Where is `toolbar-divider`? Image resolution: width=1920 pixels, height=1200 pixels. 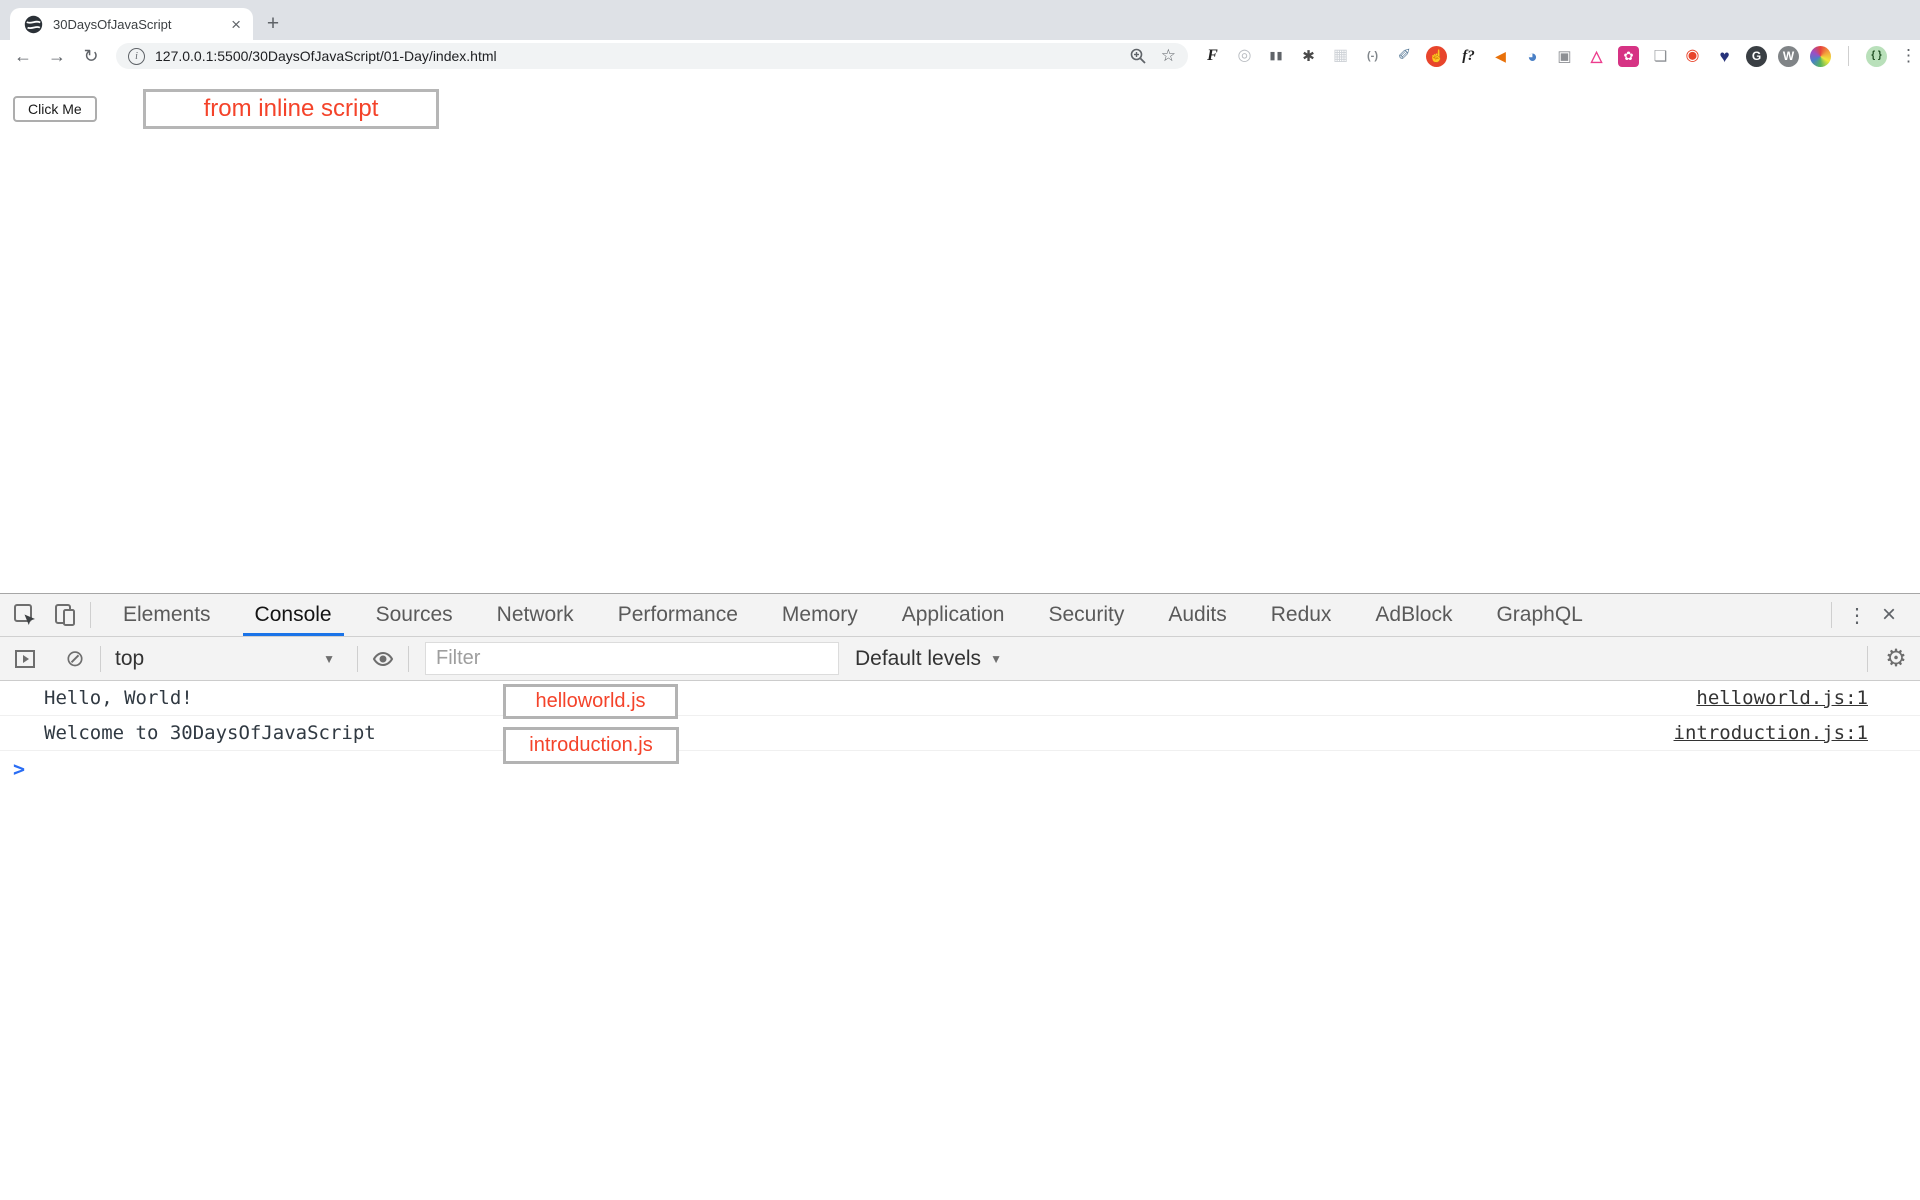 toolbar-divider is located at coordinates (1848, 56).